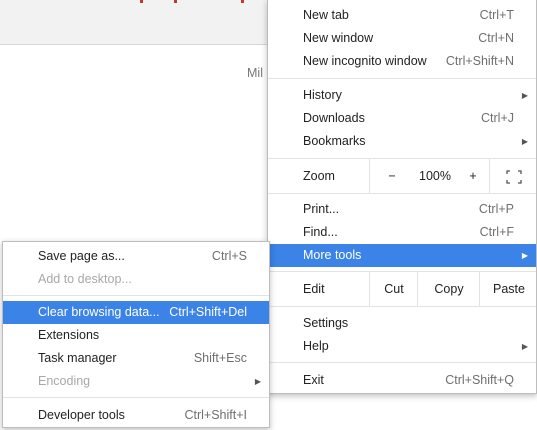 Image resolution: width=537 pixels, height=430 pixels. What do you see at coordinates (322, 95) in the screenshot?
I see `history-label: History` at bounding box center [322, 95].